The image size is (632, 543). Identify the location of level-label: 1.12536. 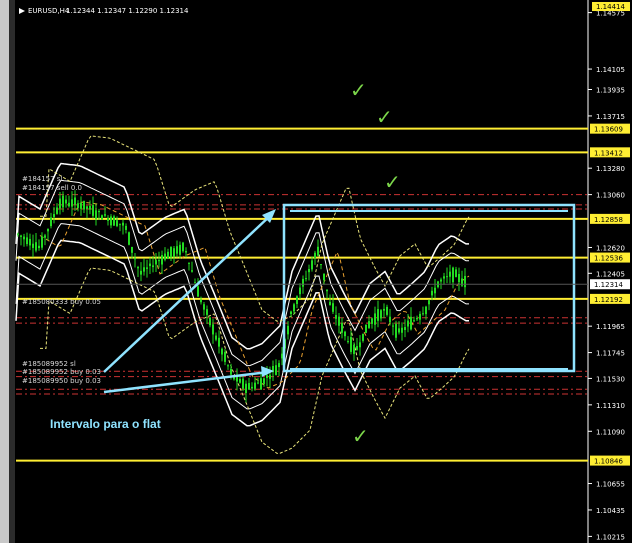
(608, 259).